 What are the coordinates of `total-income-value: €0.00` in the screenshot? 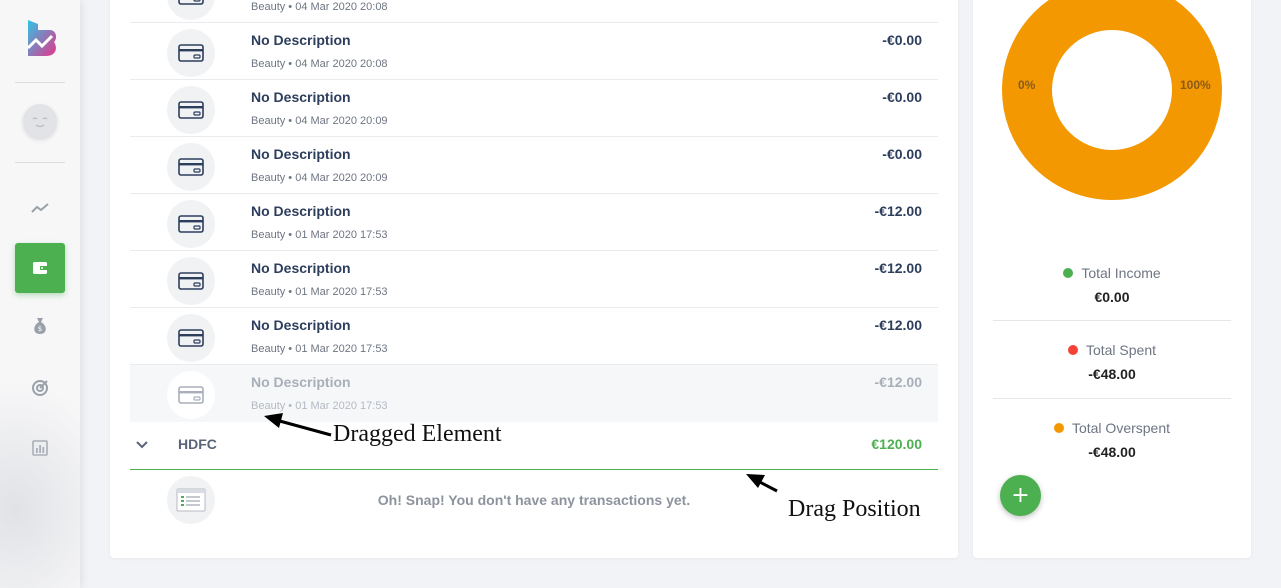 It's located at (1112, 297).